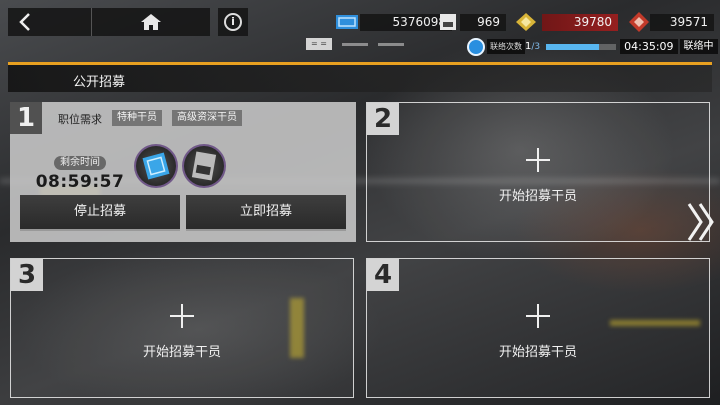 The image size is (720, 405). I want to click on contact-progress, so click(581, 46).